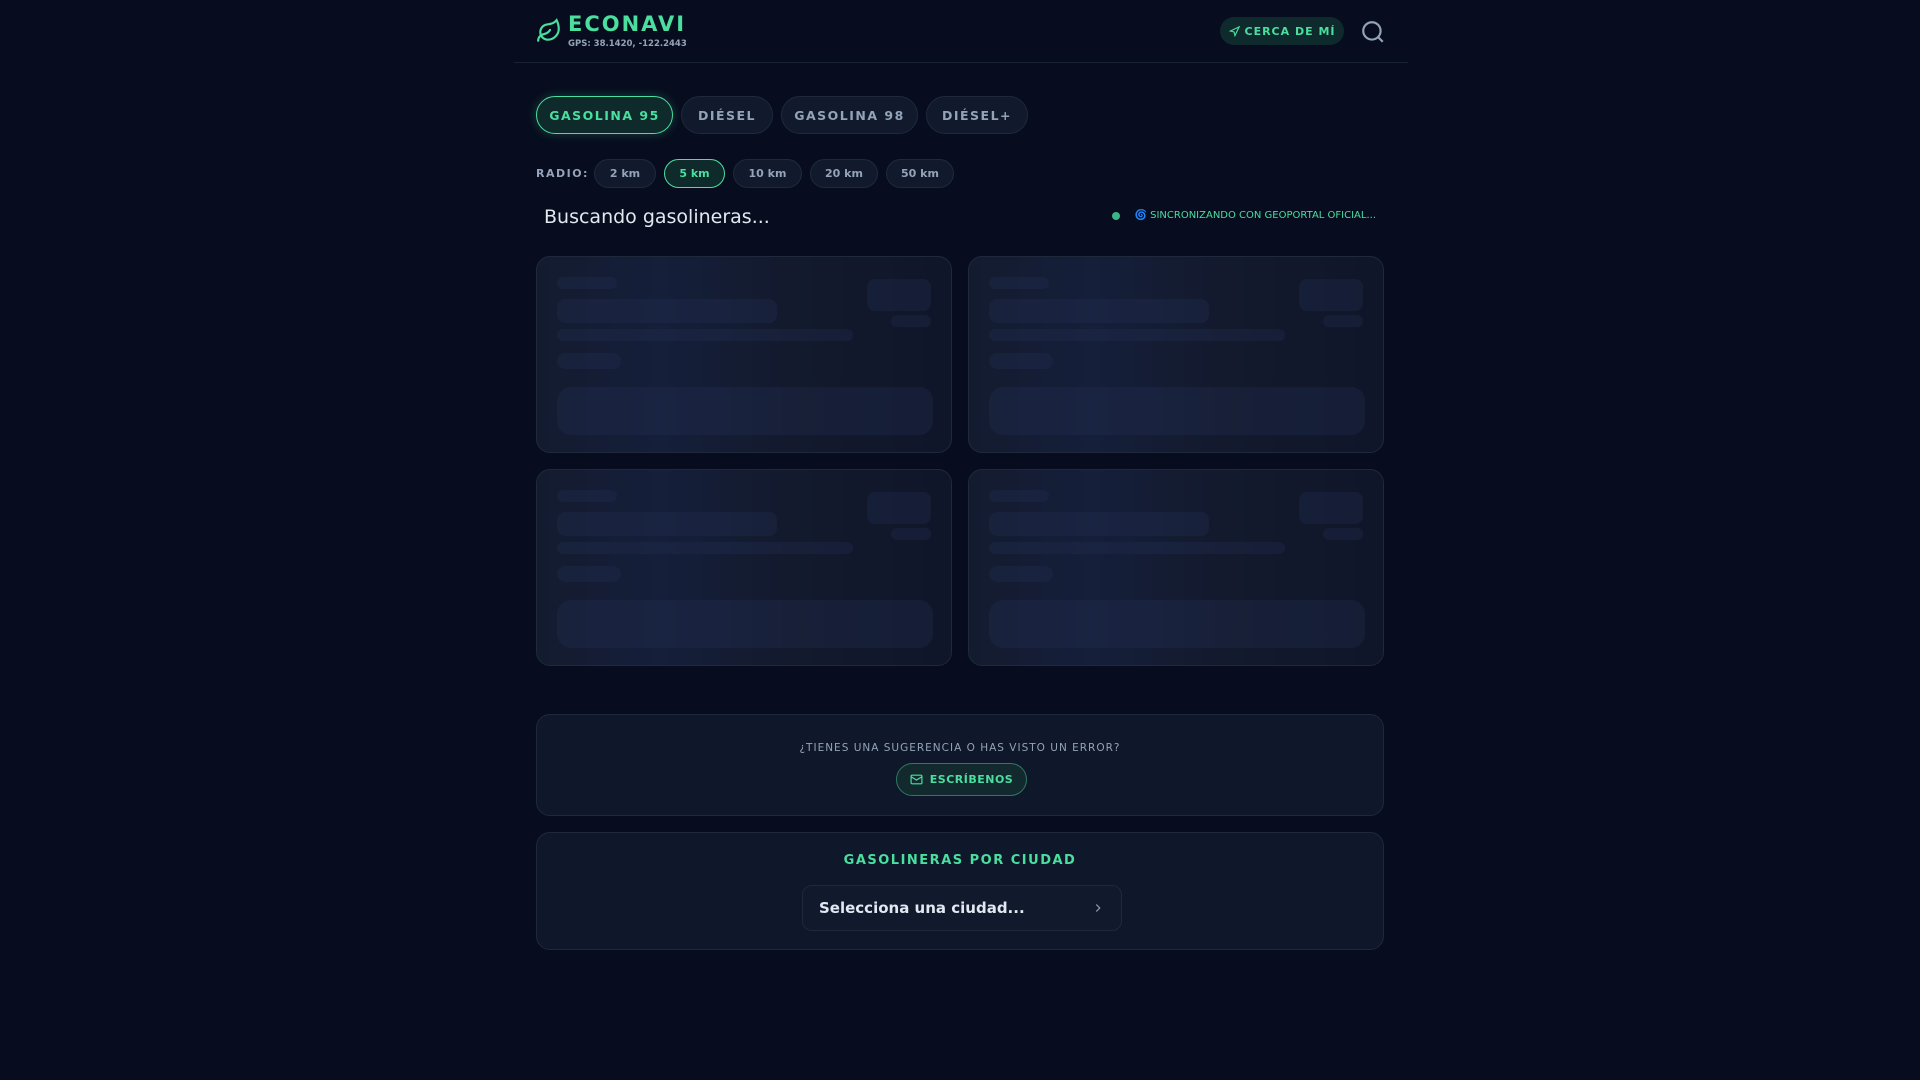 The image size is (1920, 1080). I want to click on search-icon, so click(1373, 32).